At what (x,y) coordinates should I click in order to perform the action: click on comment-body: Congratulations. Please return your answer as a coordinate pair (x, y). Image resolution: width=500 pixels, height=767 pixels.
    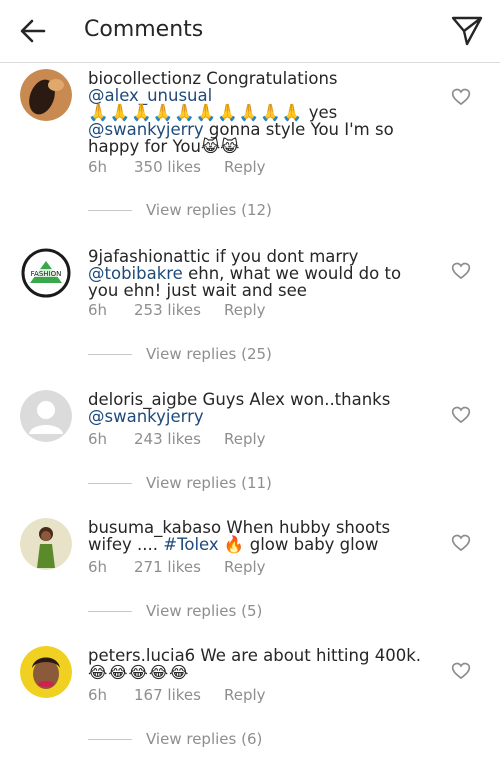
    Looking at the image, I should click on (269, 78).